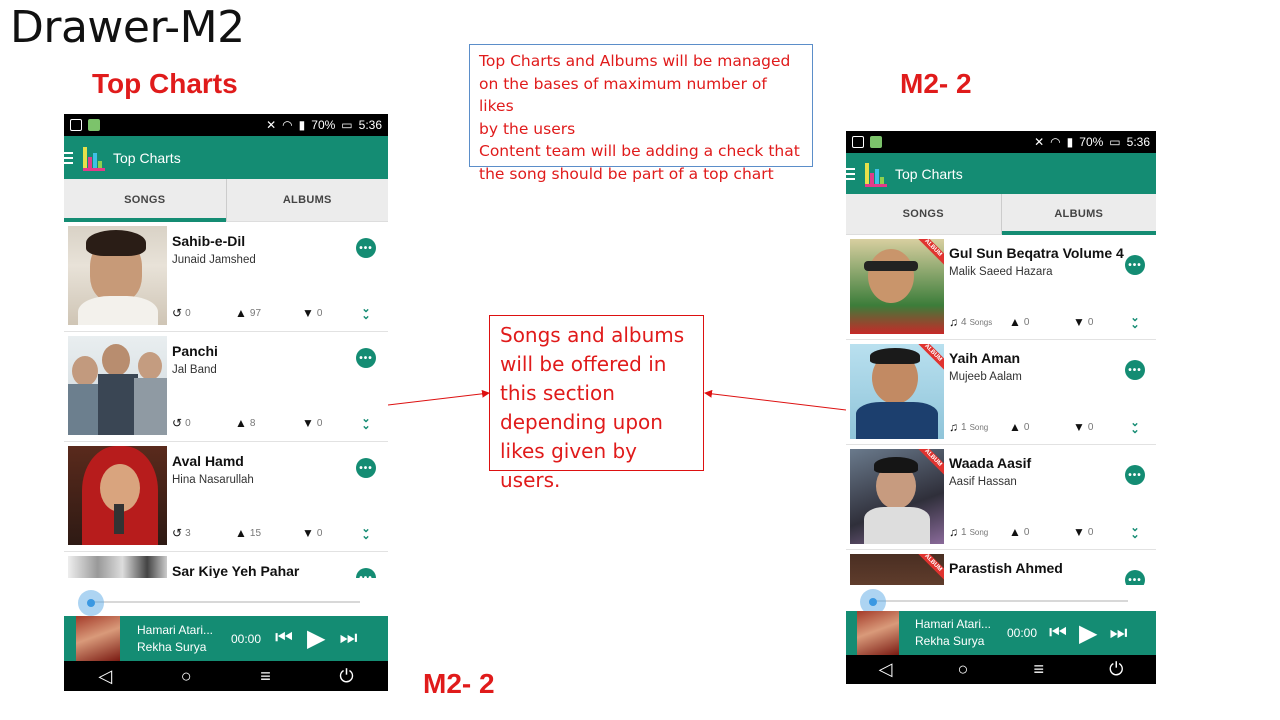 Image resolution: width=1280 pixels, height=720 pixels. Describe the element at coordinates (979, 532) in the screenshot. I see `song-count-label: Song` at that location.